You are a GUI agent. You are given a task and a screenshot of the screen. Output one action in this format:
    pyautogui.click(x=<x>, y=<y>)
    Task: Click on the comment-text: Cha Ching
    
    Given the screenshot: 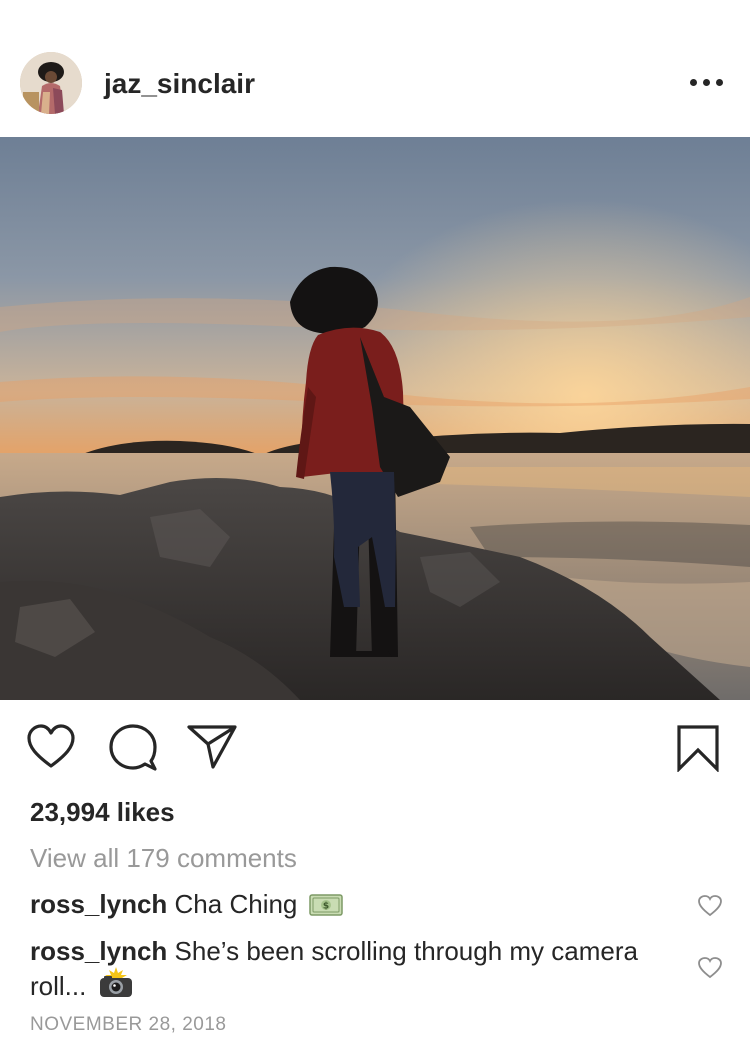 What is the action you would take?
    pyautogui.click(x=236, y=904)
    